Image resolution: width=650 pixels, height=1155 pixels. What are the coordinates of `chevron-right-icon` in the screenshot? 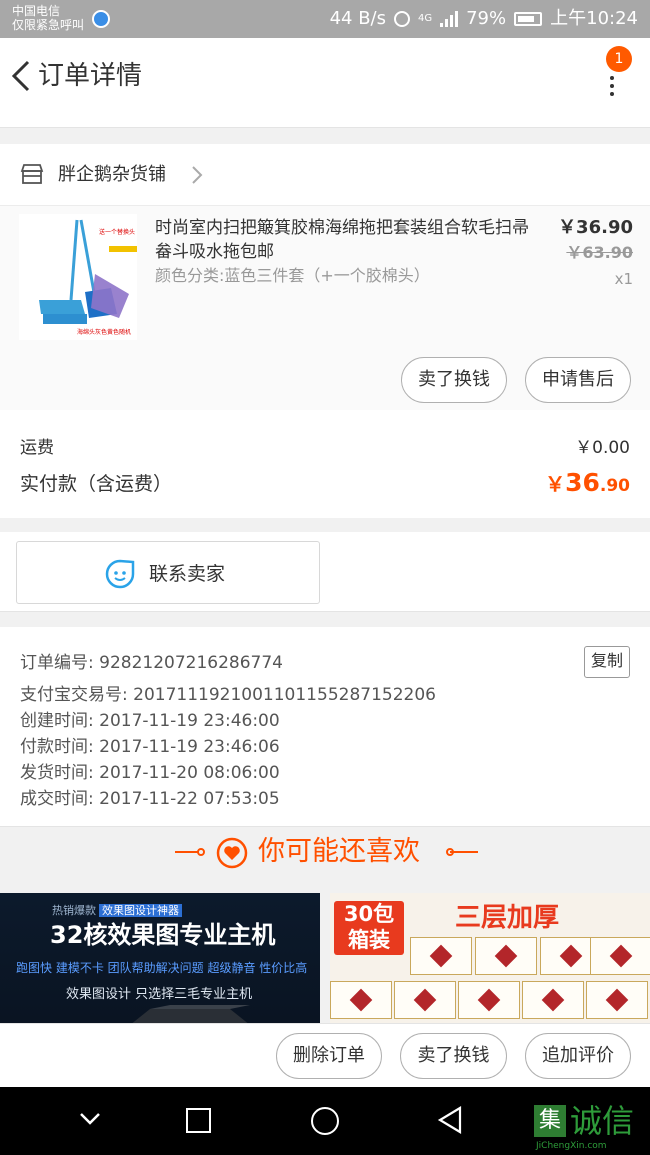 It's located at (197, 175).